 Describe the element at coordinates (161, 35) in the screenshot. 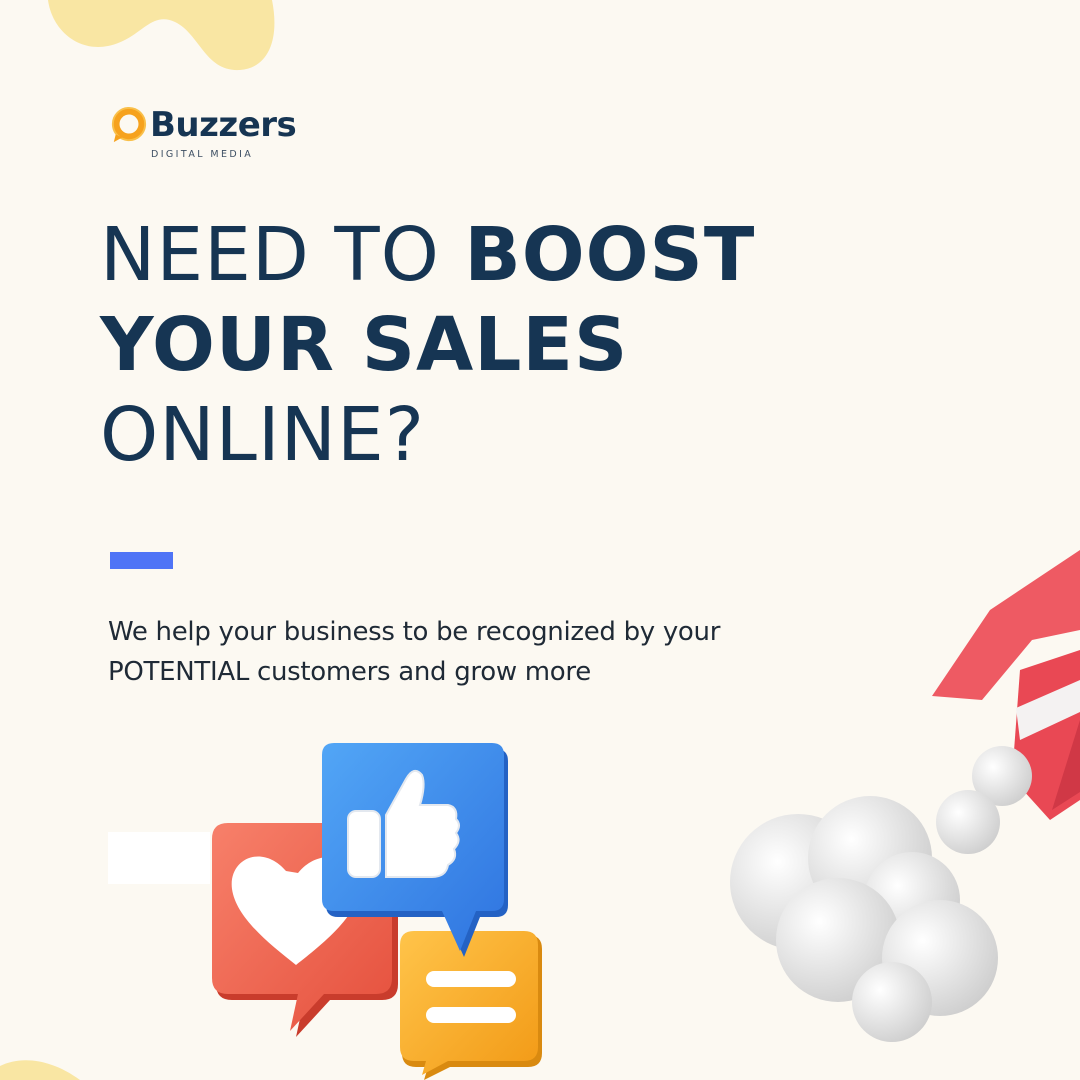

I see `yellow-blob-top` at that location.